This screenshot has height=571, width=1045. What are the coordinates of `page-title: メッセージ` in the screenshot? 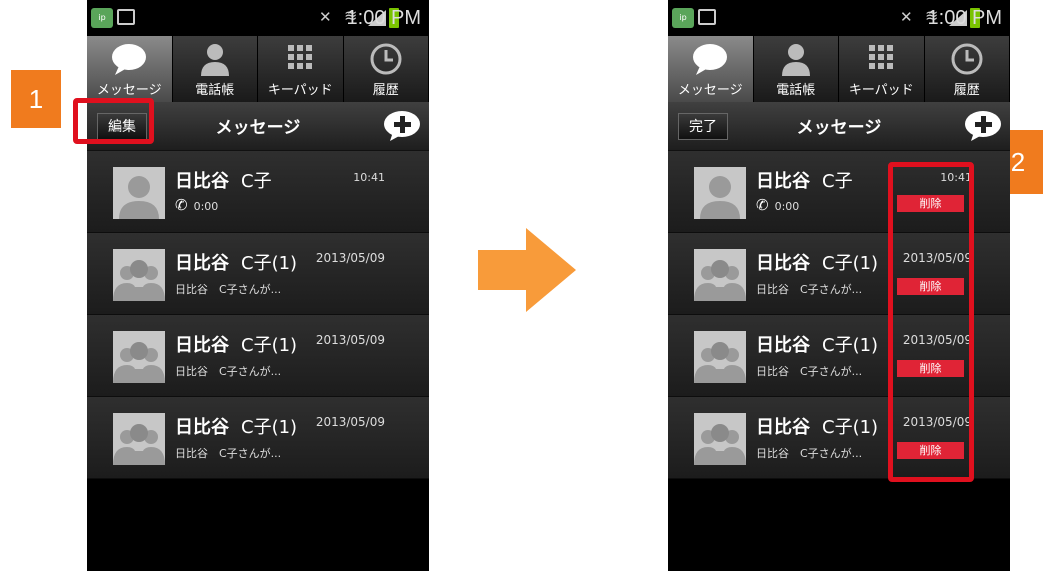 It's located at (839, 128).